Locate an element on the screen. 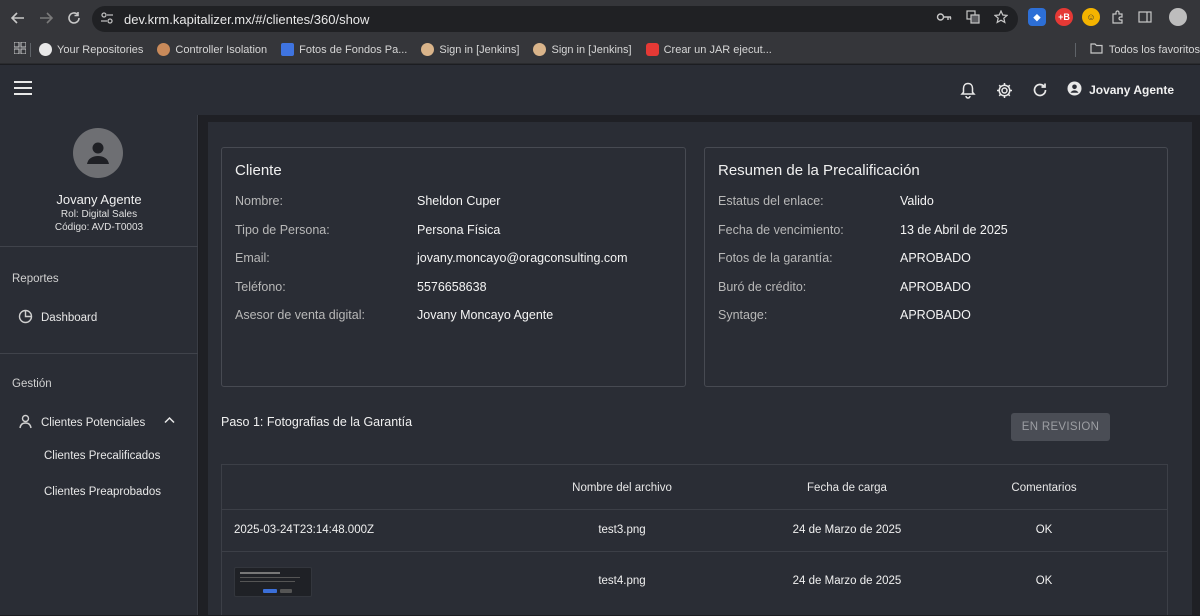 This screenshot has width=1200, height=616. profile-code: Código: AVD-T0003 is located at coordinates (99, 227).